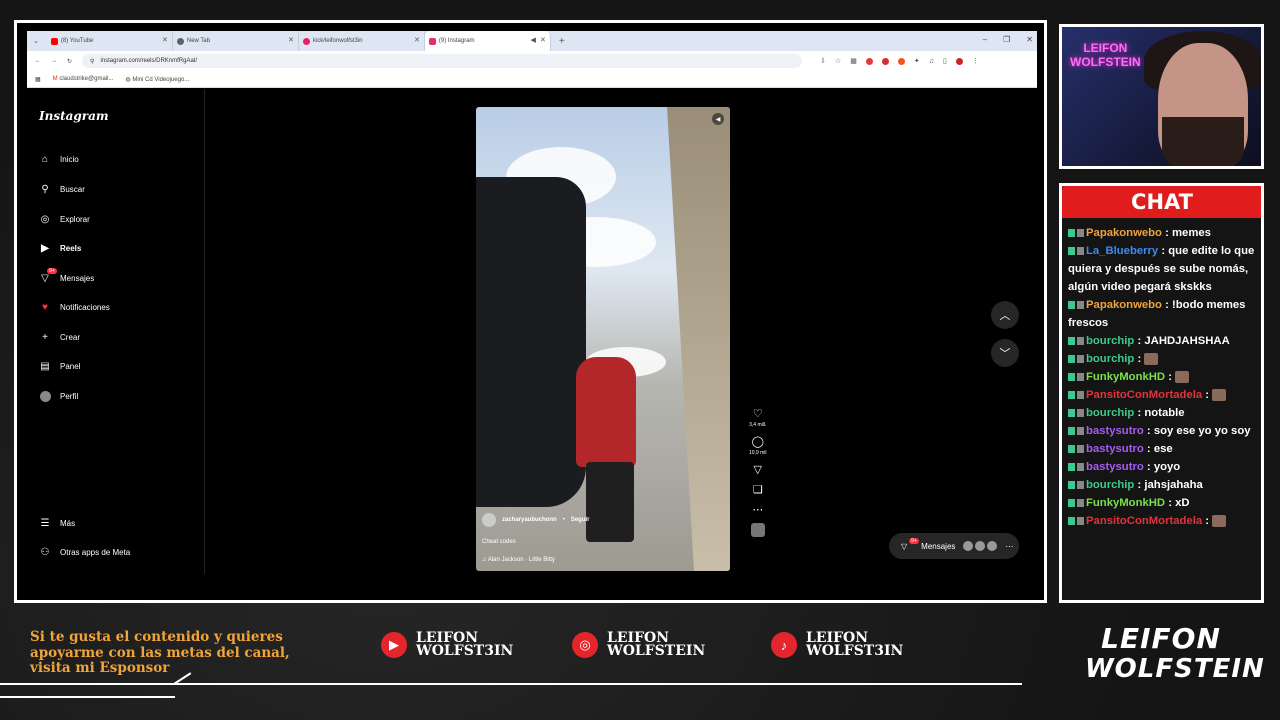  I want to click on nav-panel: ▤ Panel, so click(59, 366).